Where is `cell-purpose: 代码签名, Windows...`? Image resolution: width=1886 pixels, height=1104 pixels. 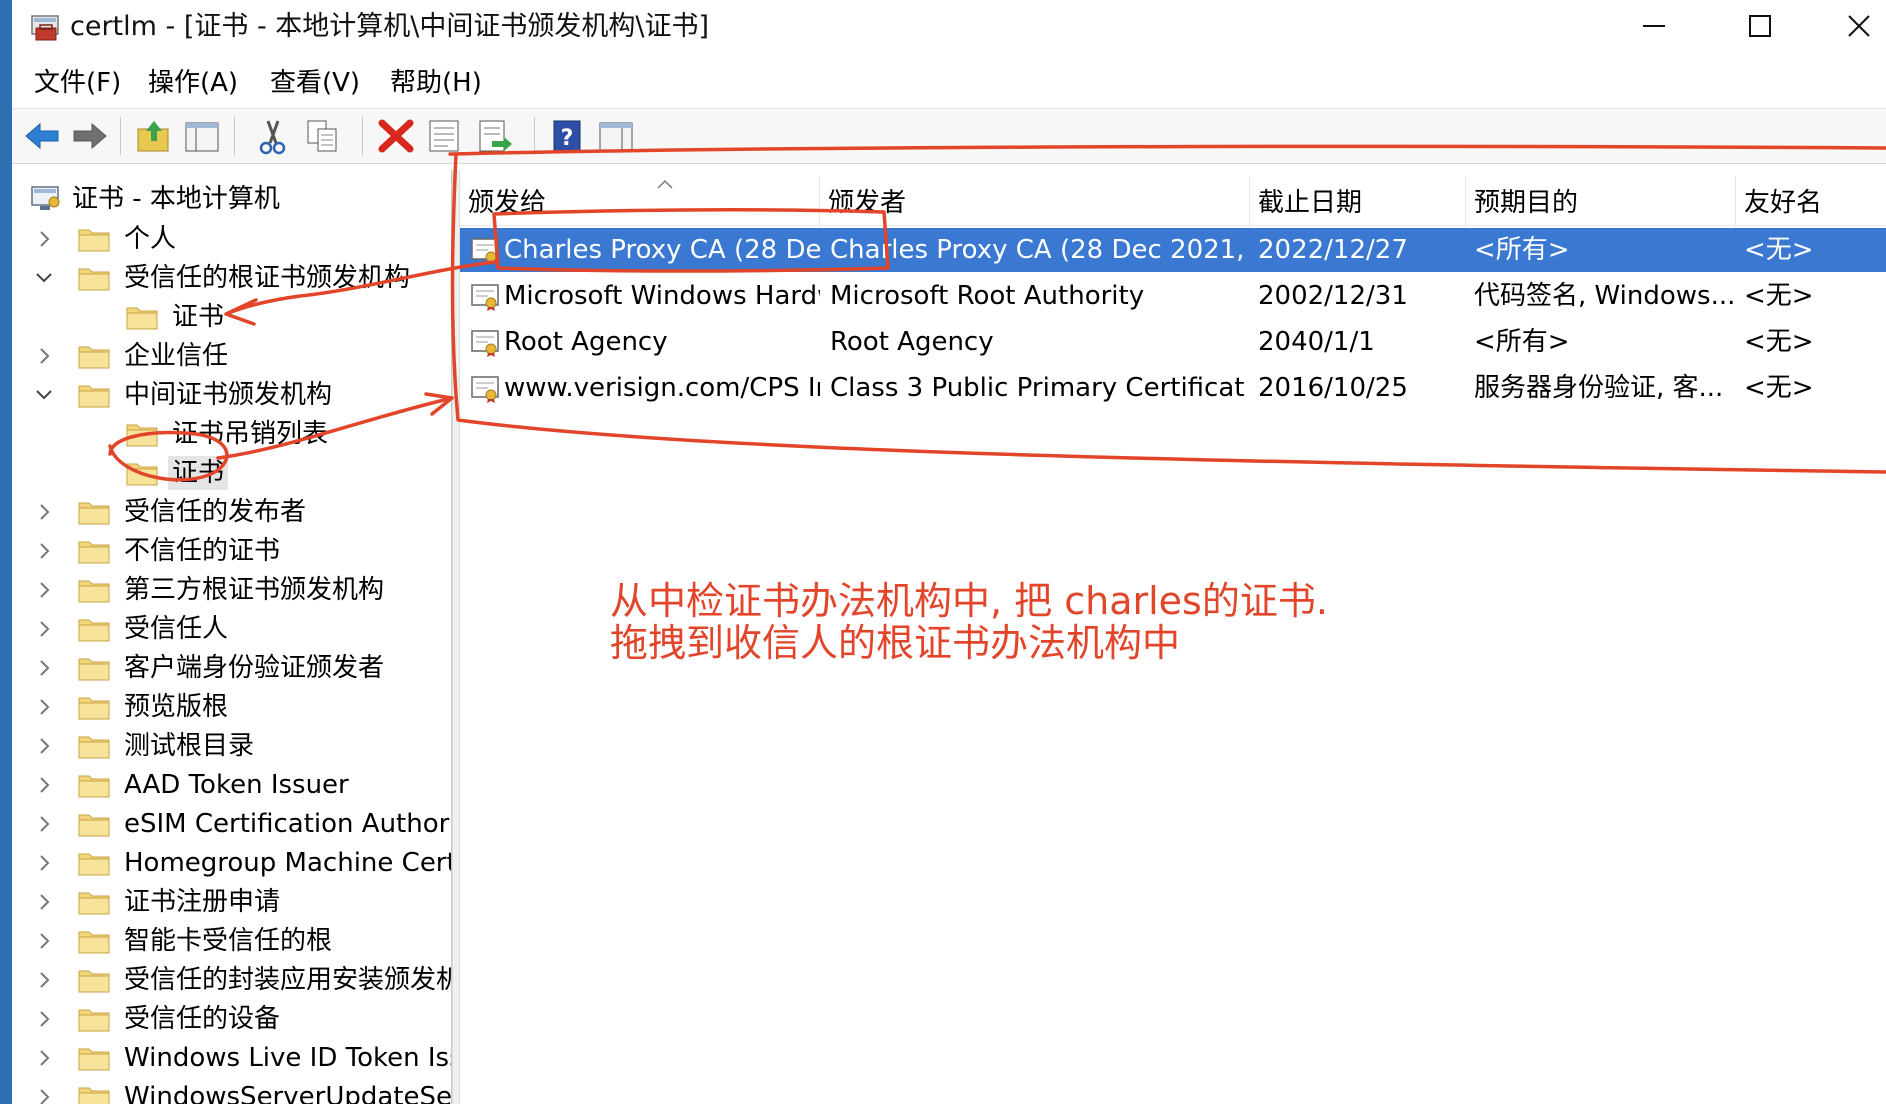 cell-purpose: 代码签名, Windows... is located at coordinates (1604, 296).